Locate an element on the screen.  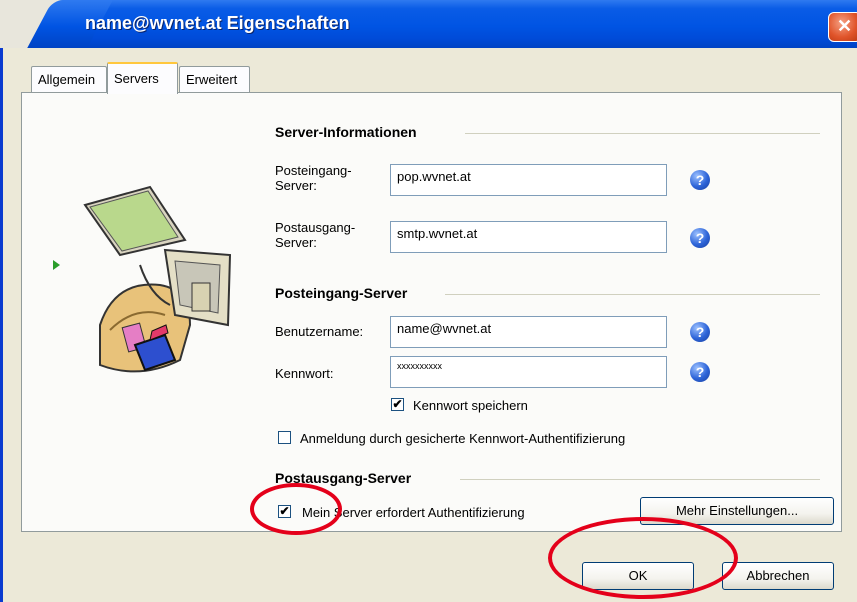
incoming-server-input: pop.wvnet.at is located at coordinates (528, 180).